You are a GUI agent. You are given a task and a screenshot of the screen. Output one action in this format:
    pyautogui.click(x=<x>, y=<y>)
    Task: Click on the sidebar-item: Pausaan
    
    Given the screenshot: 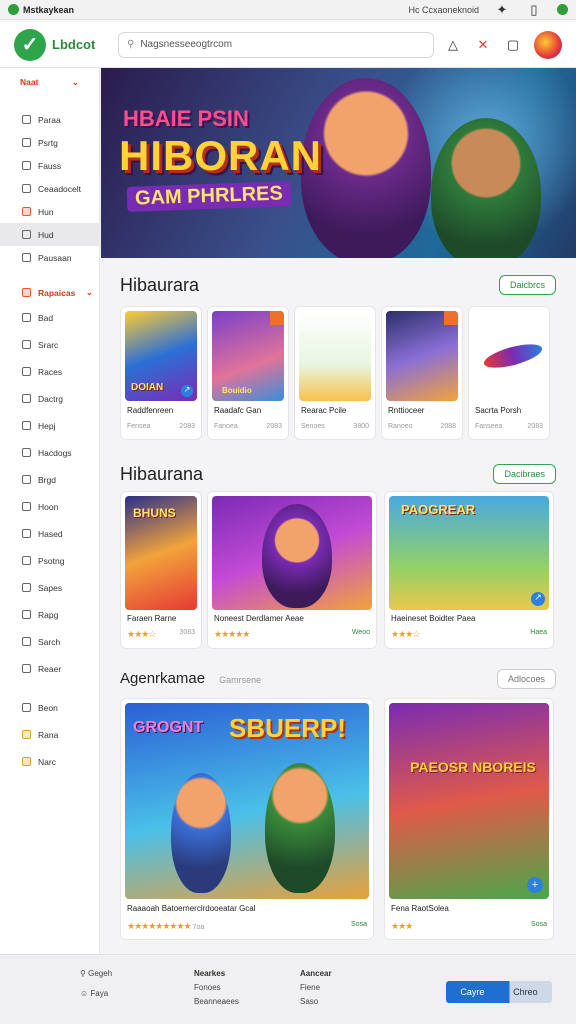 What is the action you would take?
    pyautogui.click(x=49, y=257)
    